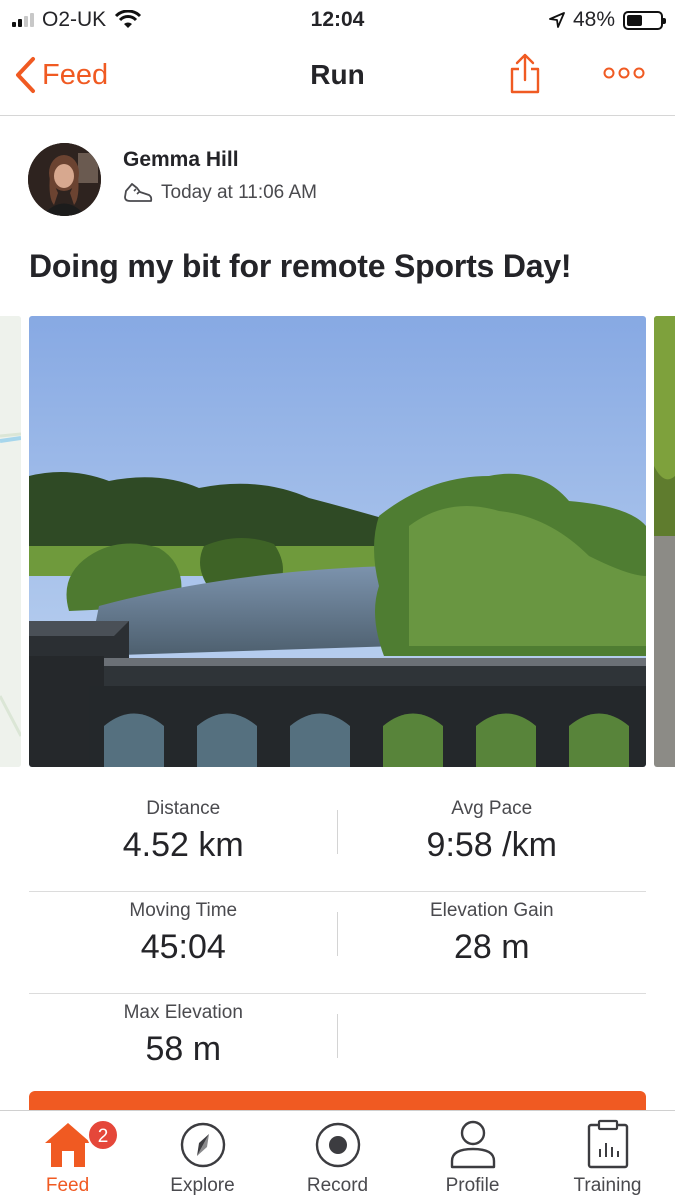 Image resolution: width=675 pixels, height=1200 pixels. Describe the element at coordinates (472, 1144) in the screenshot. I see `profile-icon` at that location.